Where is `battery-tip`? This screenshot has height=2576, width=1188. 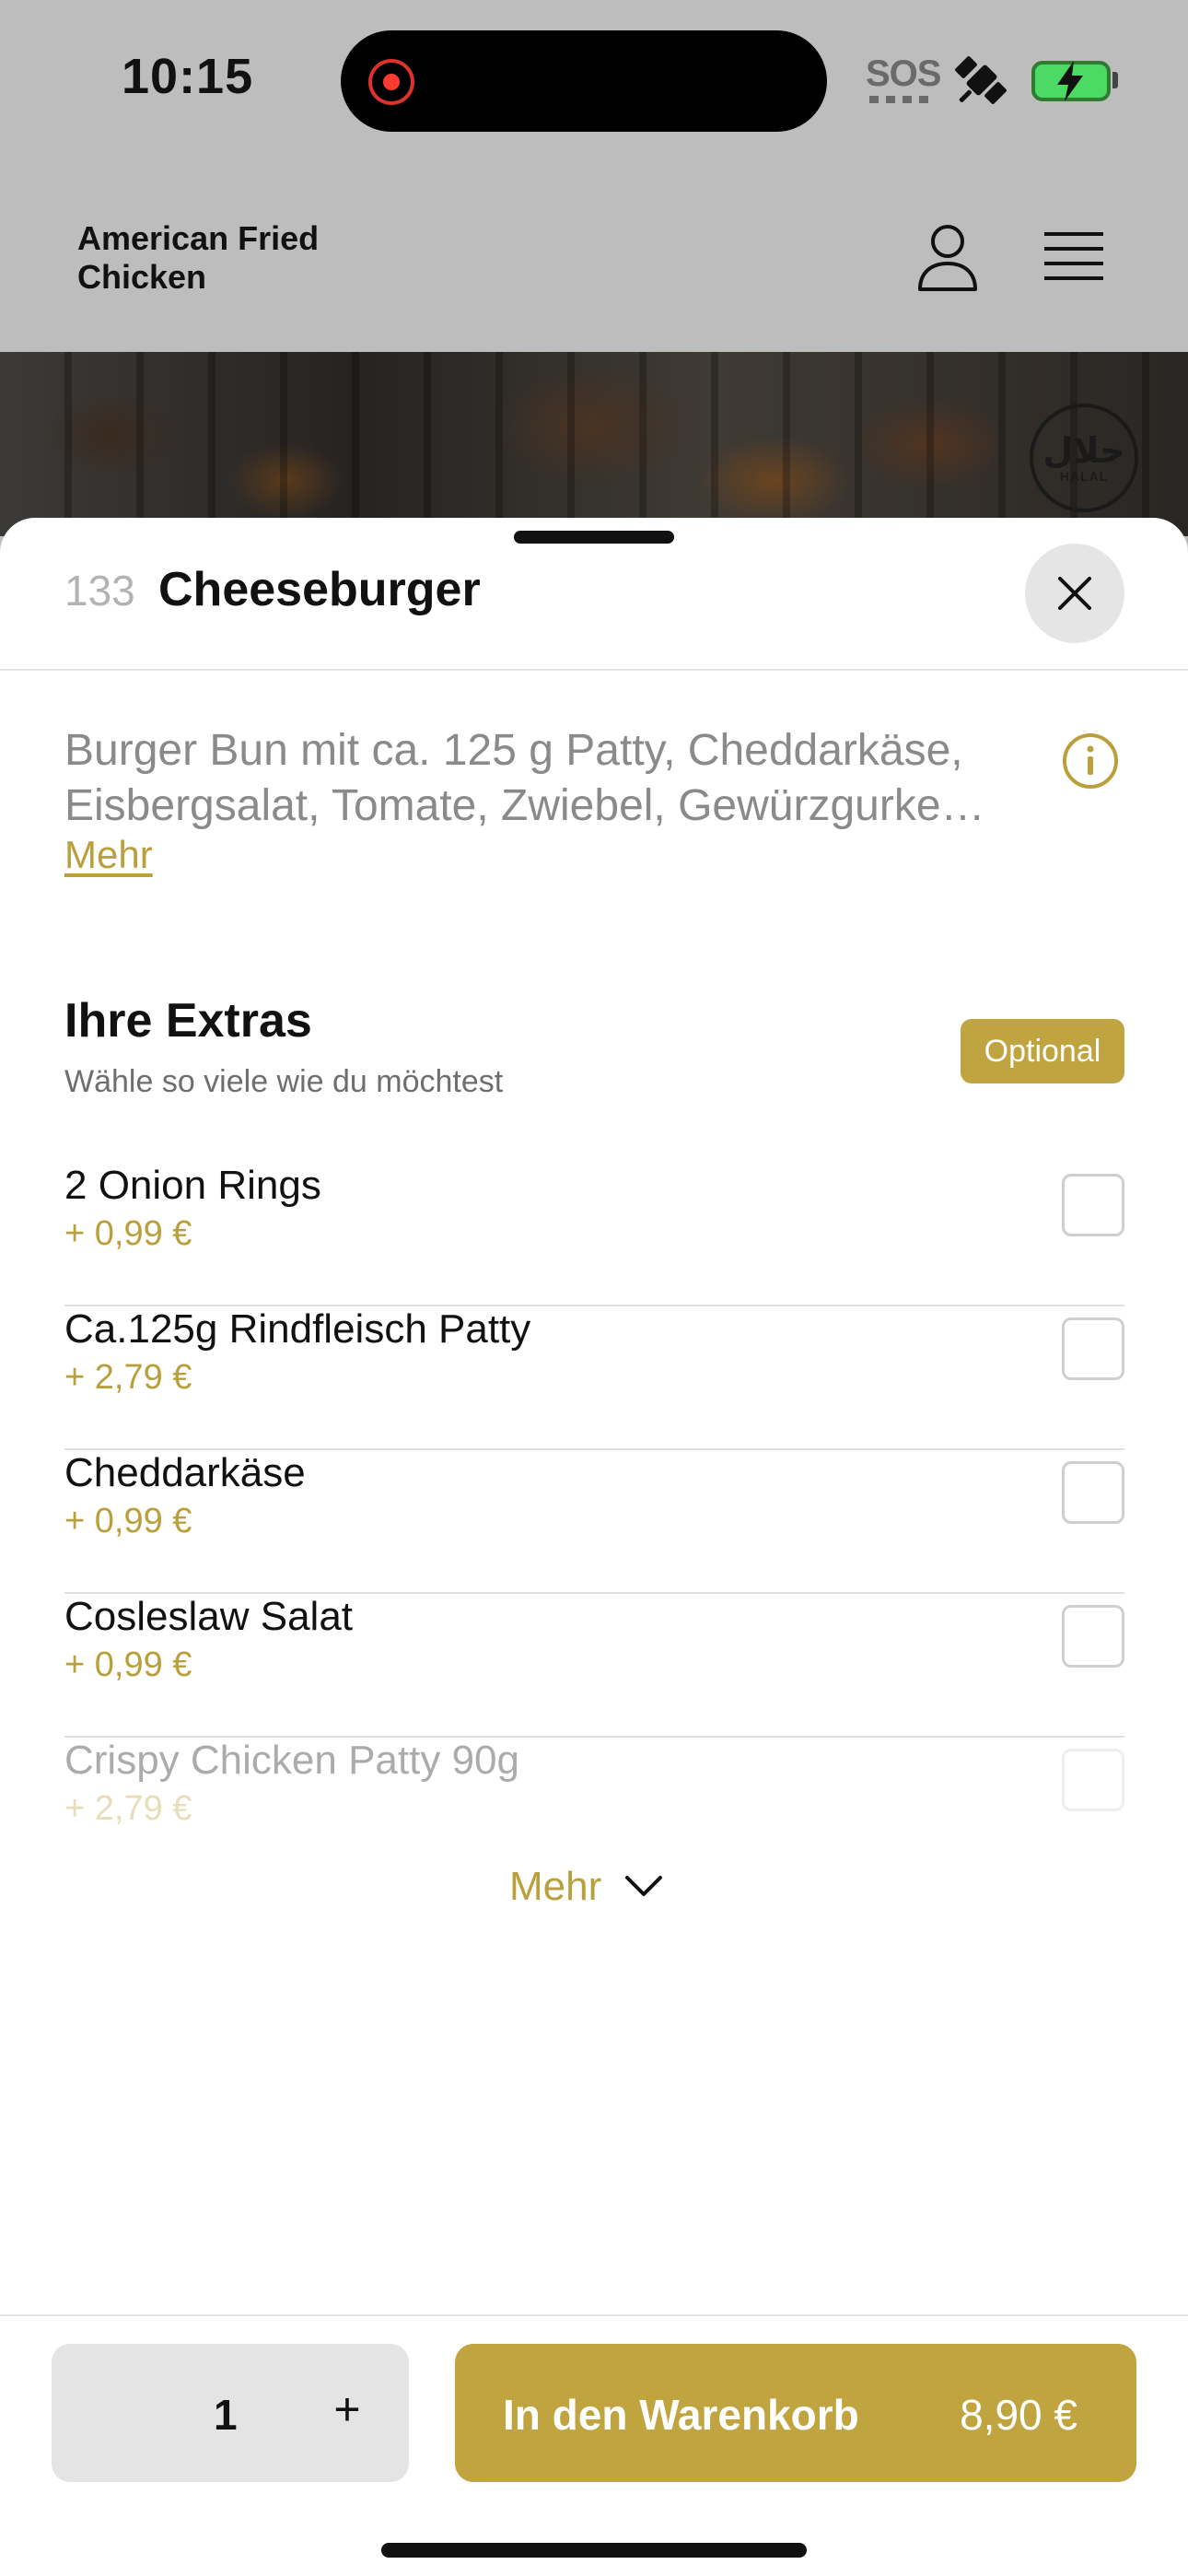
battery-tip is located at coordinates (1115, 80).